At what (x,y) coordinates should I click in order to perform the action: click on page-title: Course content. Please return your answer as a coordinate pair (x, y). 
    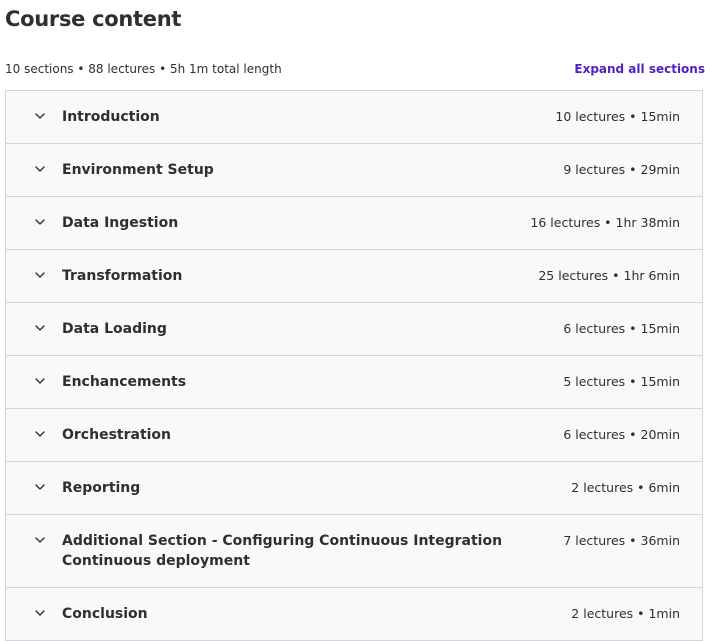
    Looking at the image, I should click on (93, 19).